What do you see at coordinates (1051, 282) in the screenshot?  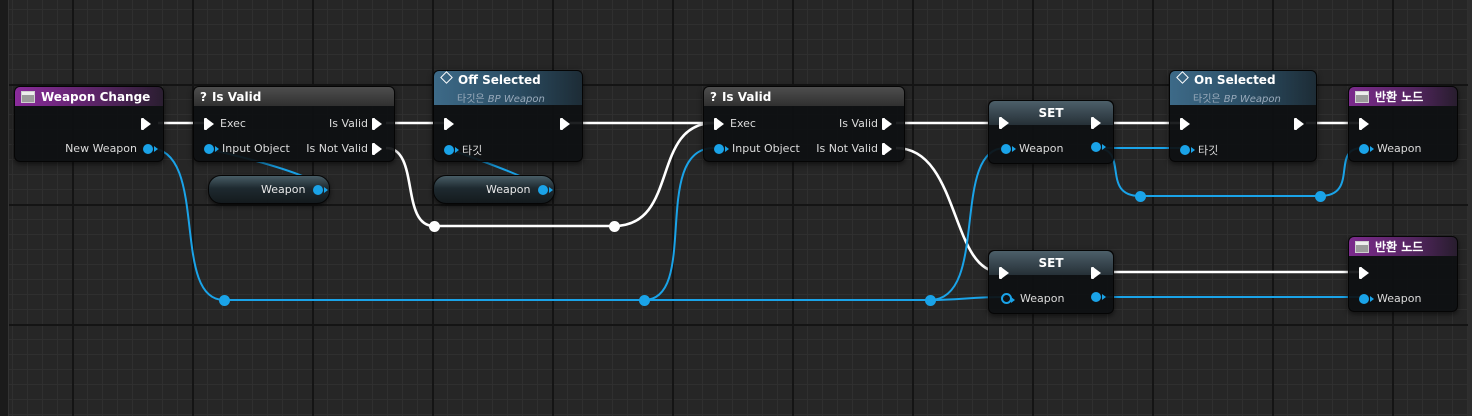 I see `set-node-2: SET Weapon` at bounding box center [1051, 282].